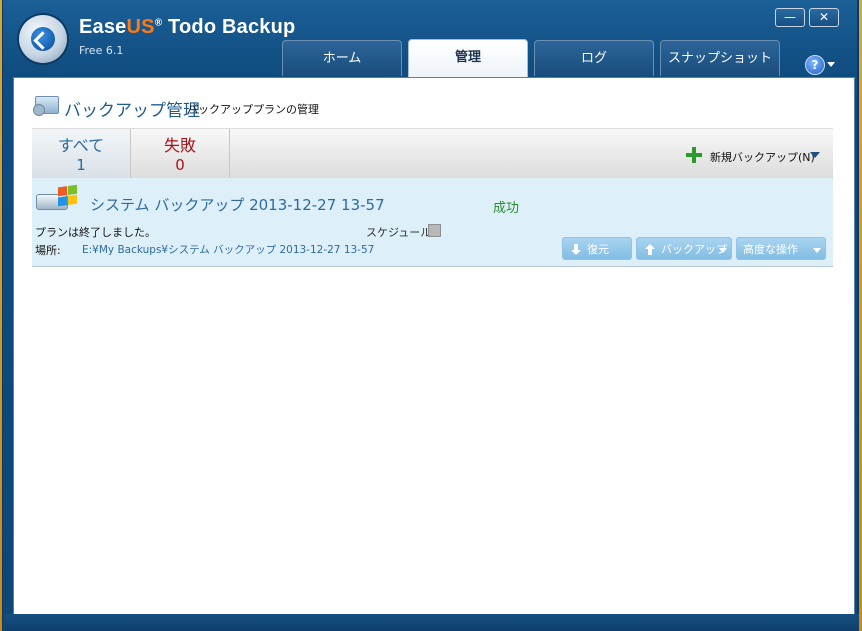 The height and width of the screenshot is (631, 862). What do you see at coordinates (46, 105) in the screenshot?
I see `backup-manage-icon` at bounding box center [46, 105].